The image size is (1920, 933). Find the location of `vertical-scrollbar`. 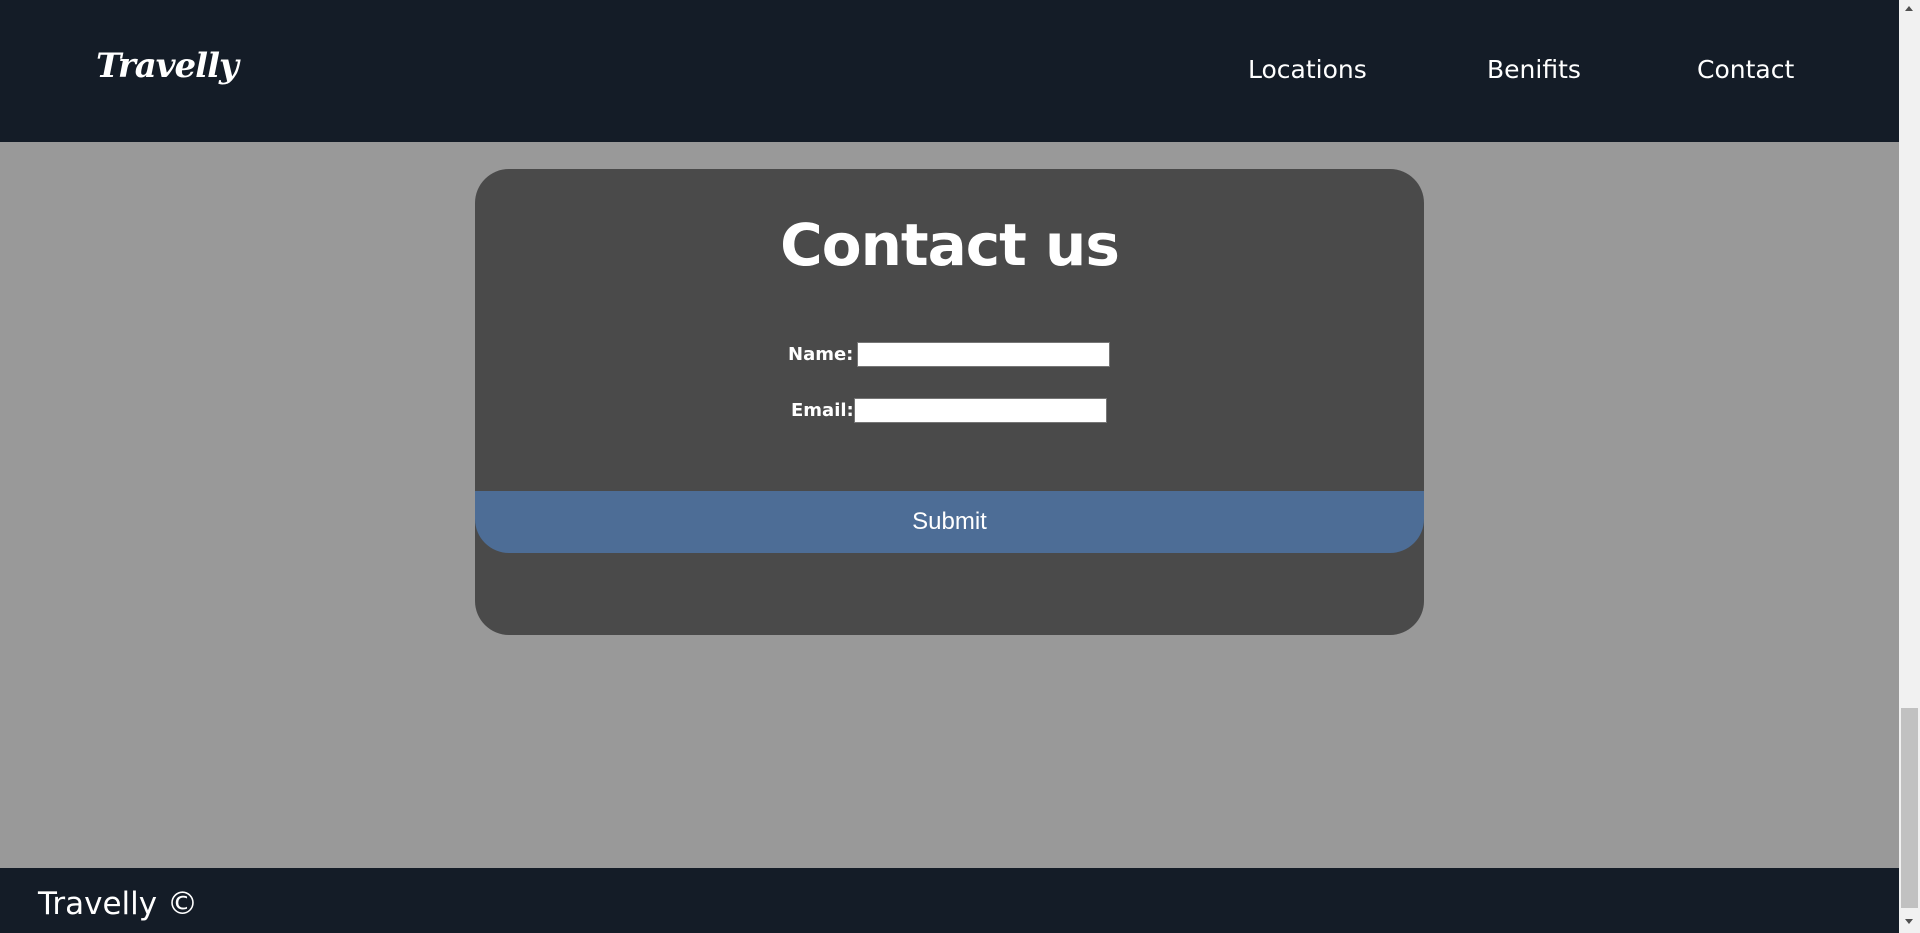

vertical-scrollbar is located at coordinates (1909, 466).